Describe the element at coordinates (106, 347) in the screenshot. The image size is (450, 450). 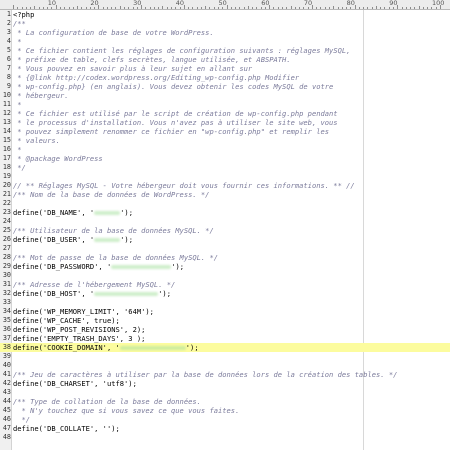
I see `code-statement: define('COOKIE_DOMAIN', ' ');` at that location.